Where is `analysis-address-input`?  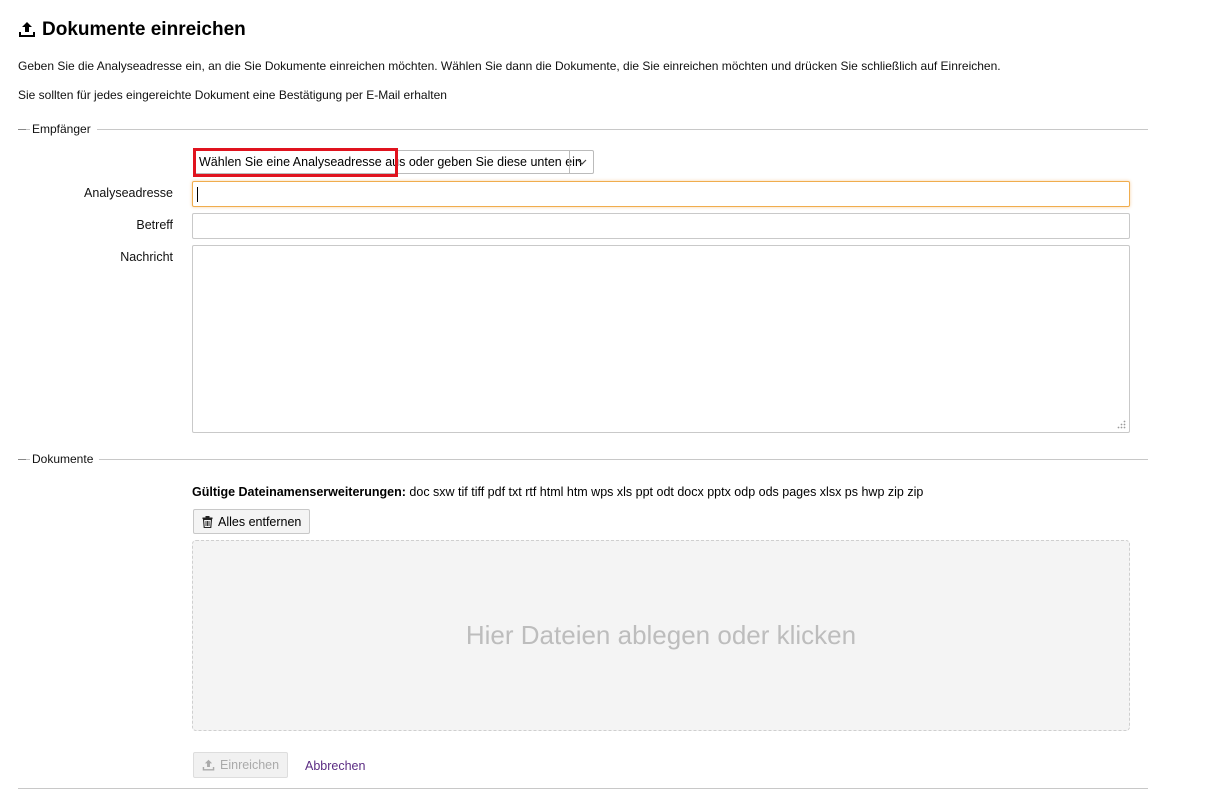 analysis-address-input is located at coordinates (661, 194).